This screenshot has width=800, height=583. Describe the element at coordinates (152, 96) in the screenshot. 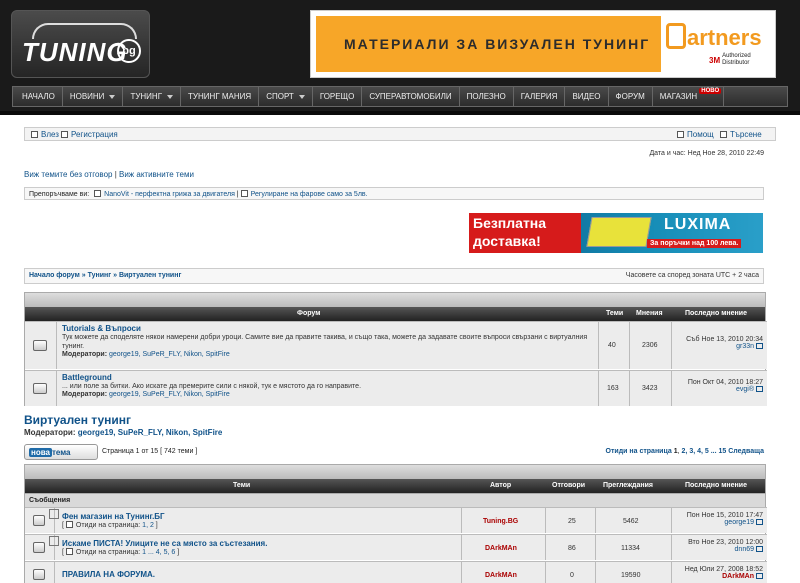

I see `nav-item-tuning: ТУНИНГ` at that location.